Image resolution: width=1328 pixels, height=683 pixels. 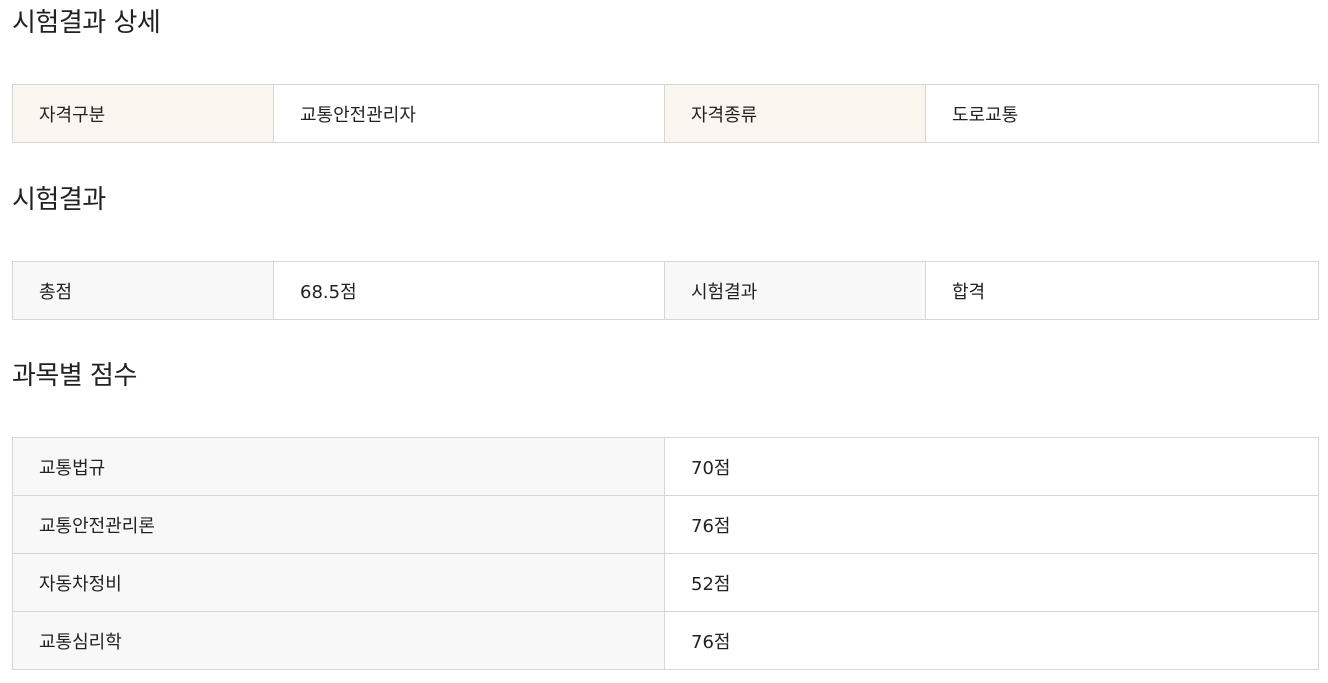 I want to click on result-row: 총점 68.5점 시험결과 합격, so click(x=665, y=290).